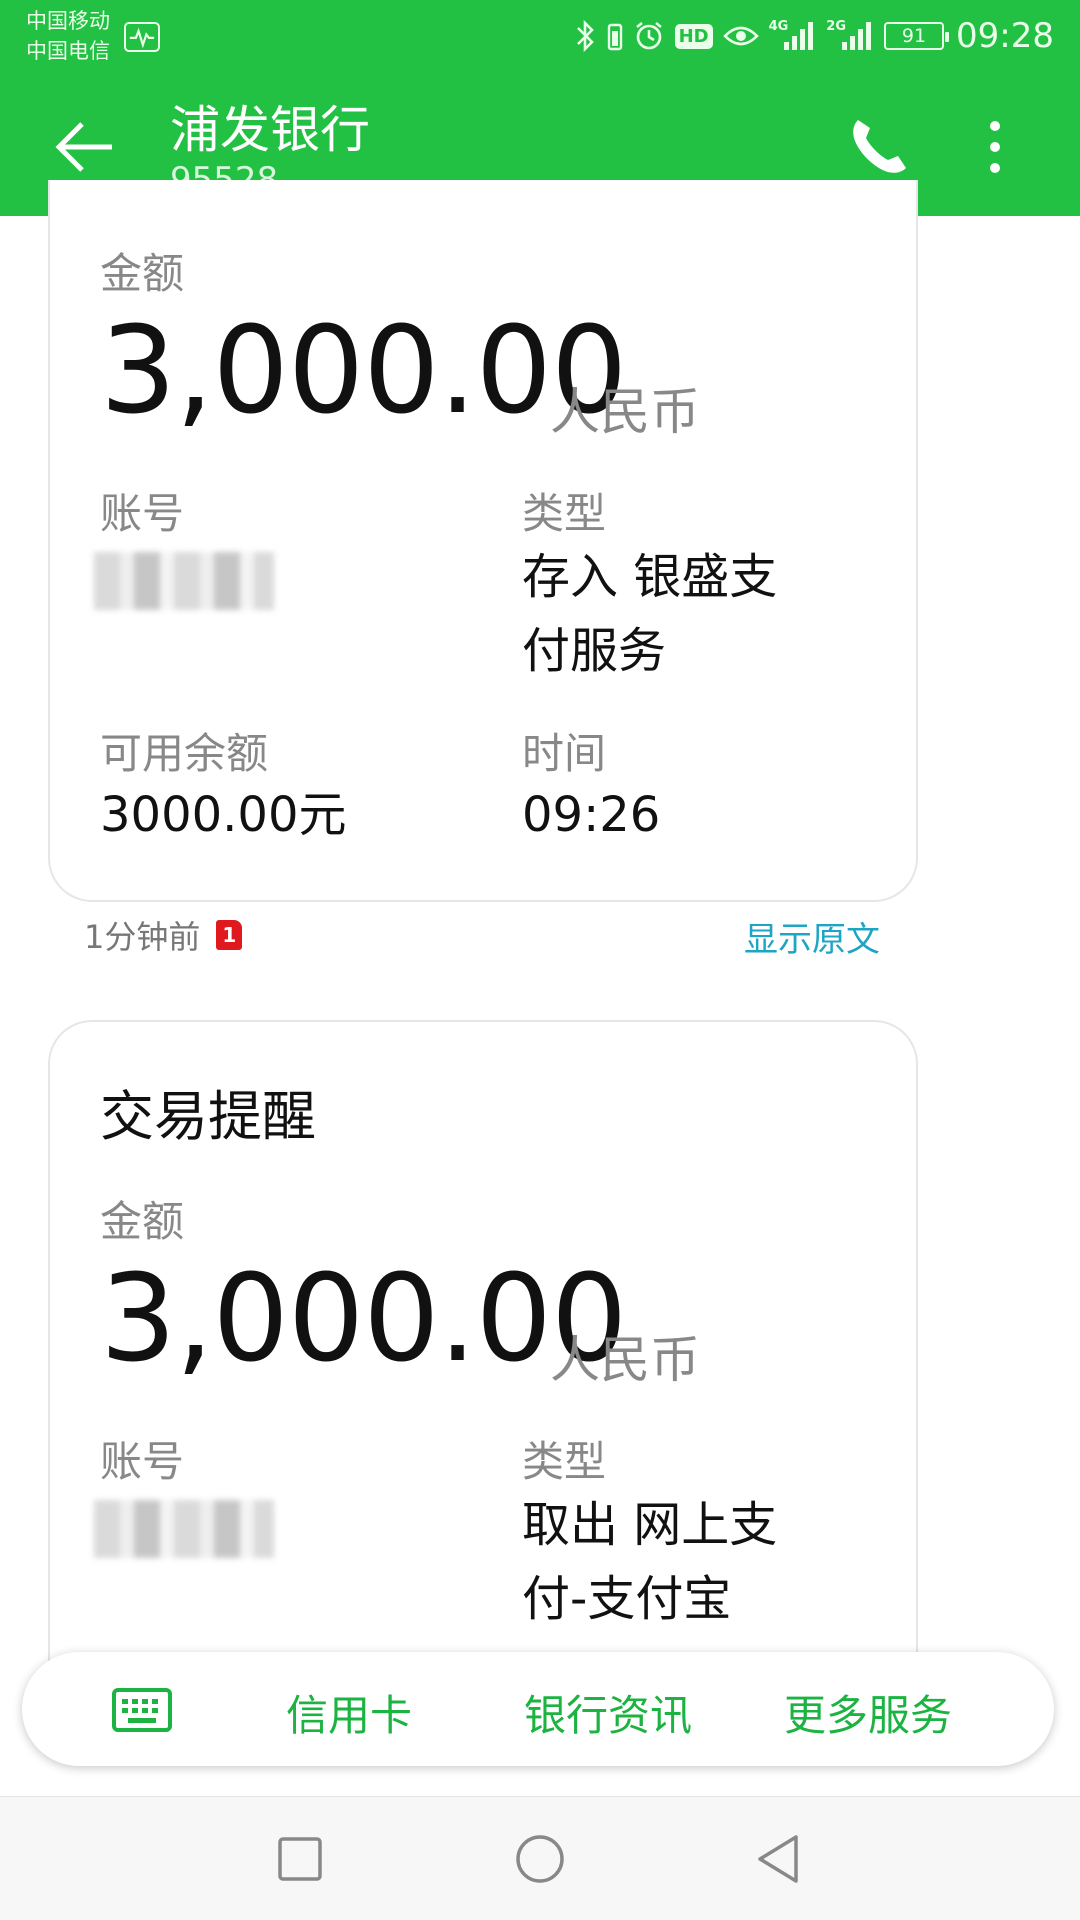 The height and width of the screenshot is (1920, 1080). What do you see at coordinates (615, 36) in the screenshot?
I see `vibrate-battery-icon` at bounding box center [615, 36].